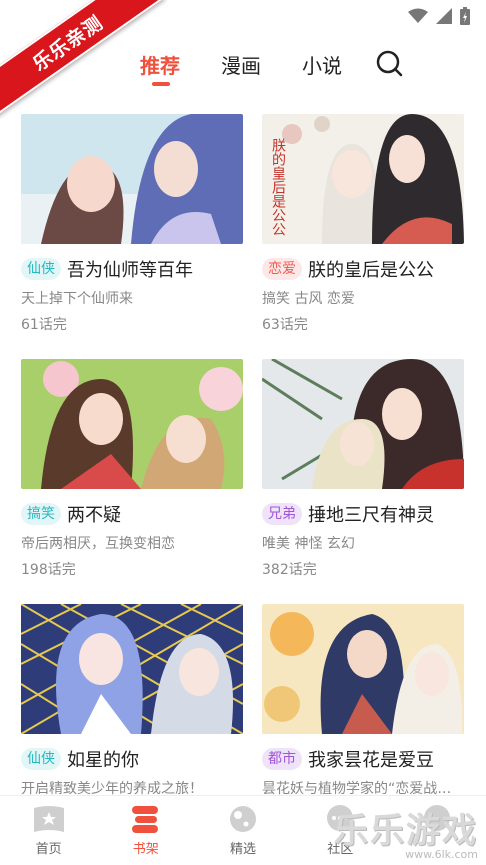 This screenshot has height=865, width=486. What do you see at coordinates (132, 514) in the screenshot?
I see `card-title-row: 搞笑 两不疑` at bounding box center [132, 514].